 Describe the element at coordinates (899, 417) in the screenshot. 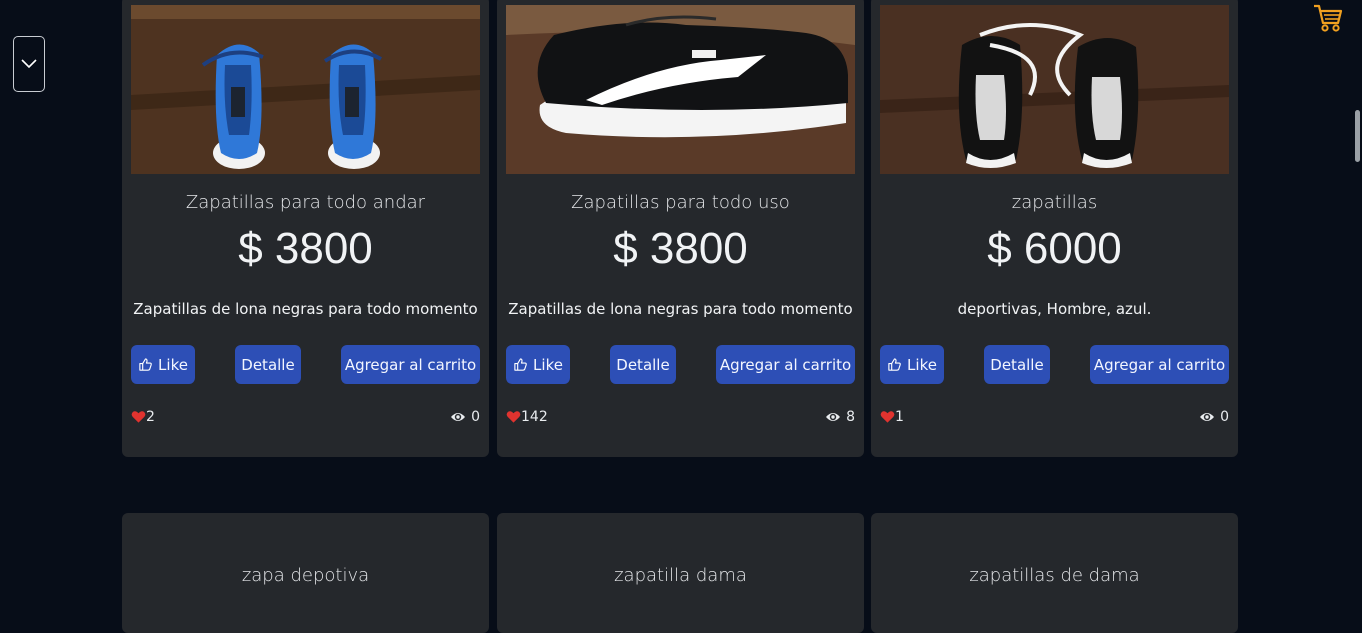

I see `likes-count: 1` at that location.